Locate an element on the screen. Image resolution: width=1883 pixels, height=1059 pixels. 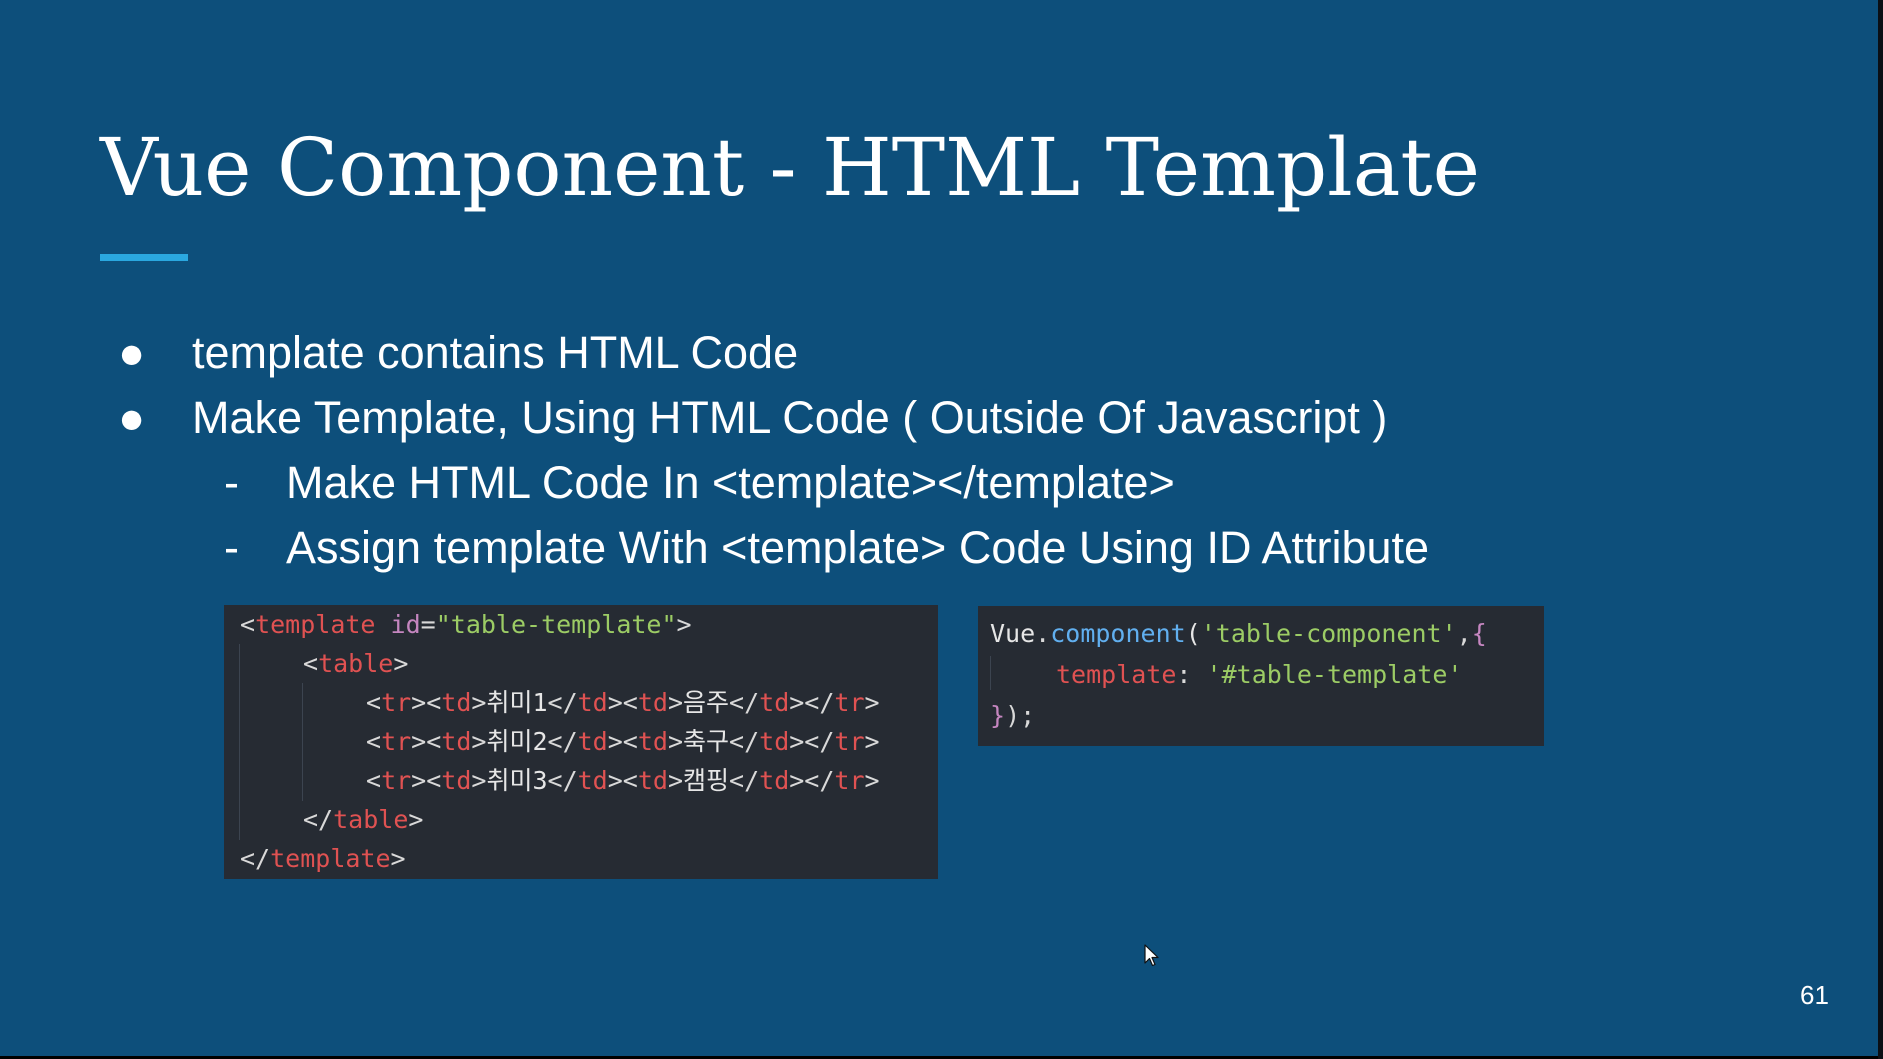
sub-bullet-text: Make HTML Code In <template></template> is located at coordinates (730, 482).